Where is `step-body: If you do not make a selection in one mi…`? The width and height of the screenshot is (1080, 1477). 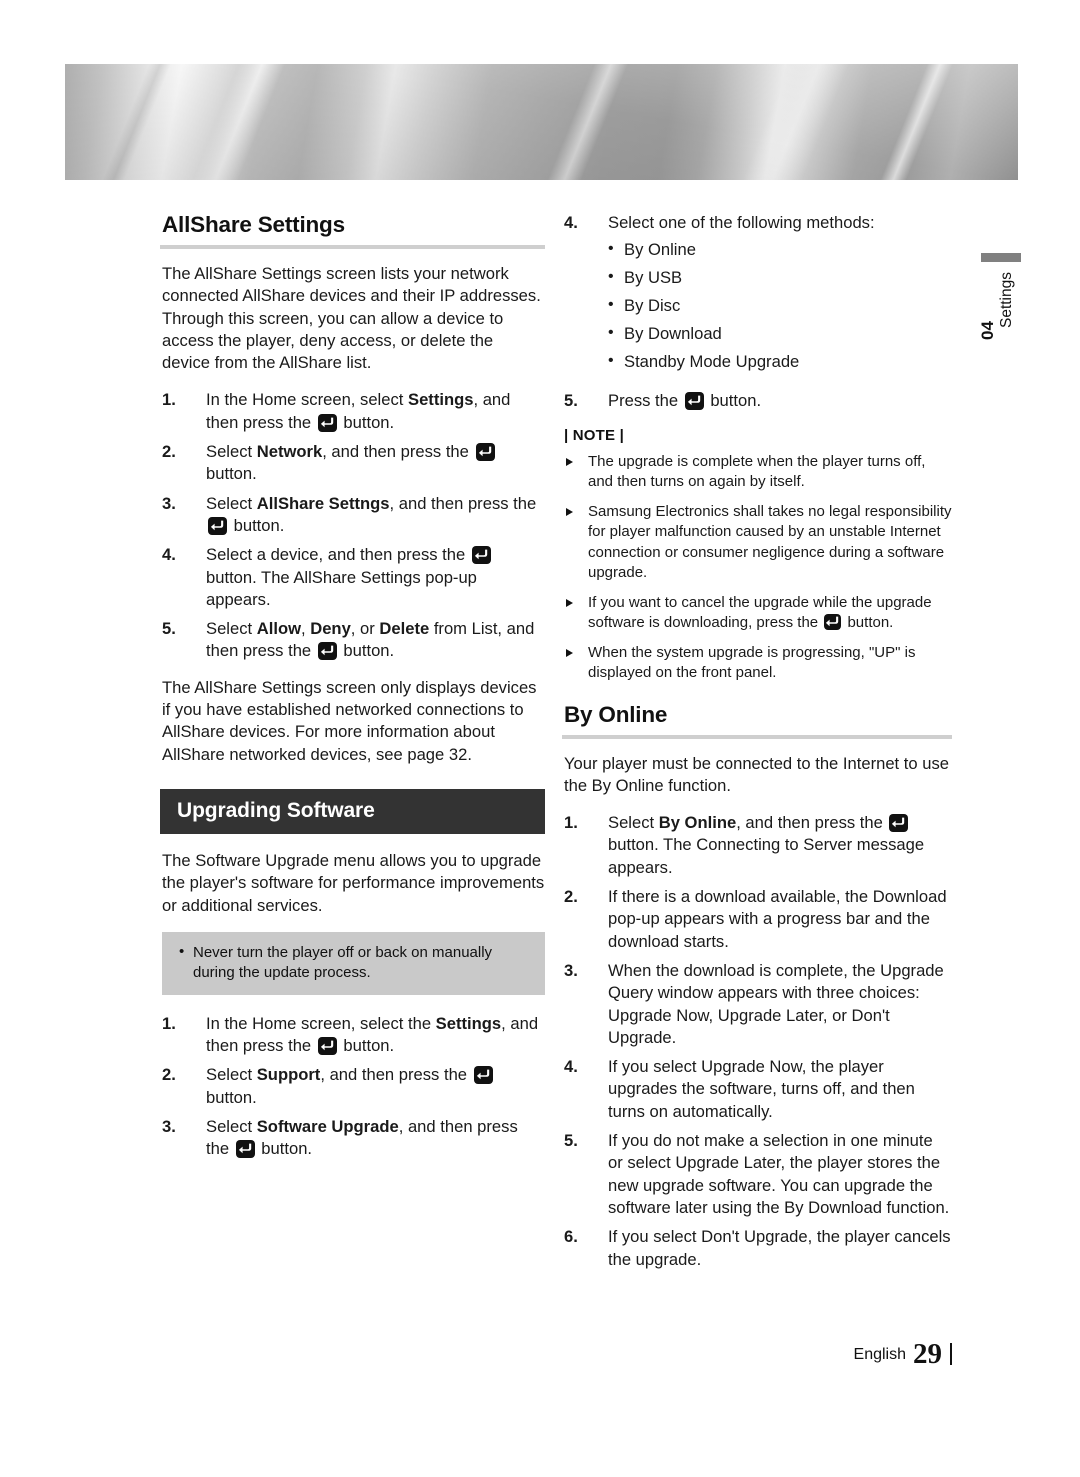 step-body: If you do not make a selection in one mi… is located at coordinates (778, 1174).